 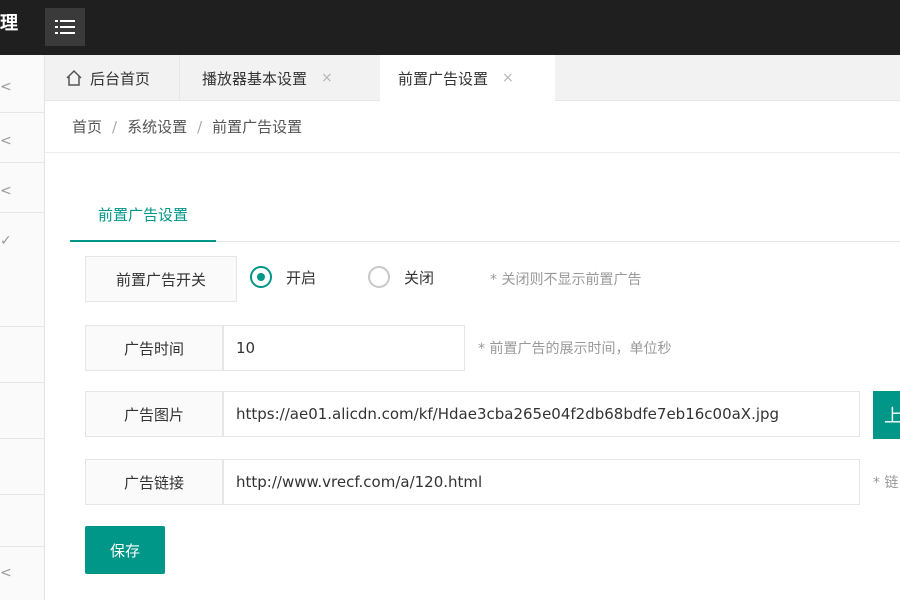 I want to click on radio-checked-icon, so click(x=261, y=277).